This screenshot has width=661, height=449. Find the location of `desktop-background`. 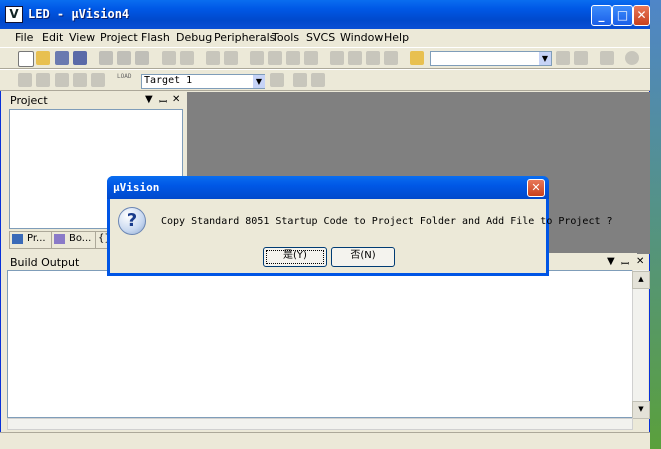

desktop-background is located at coordinates (655, 224).